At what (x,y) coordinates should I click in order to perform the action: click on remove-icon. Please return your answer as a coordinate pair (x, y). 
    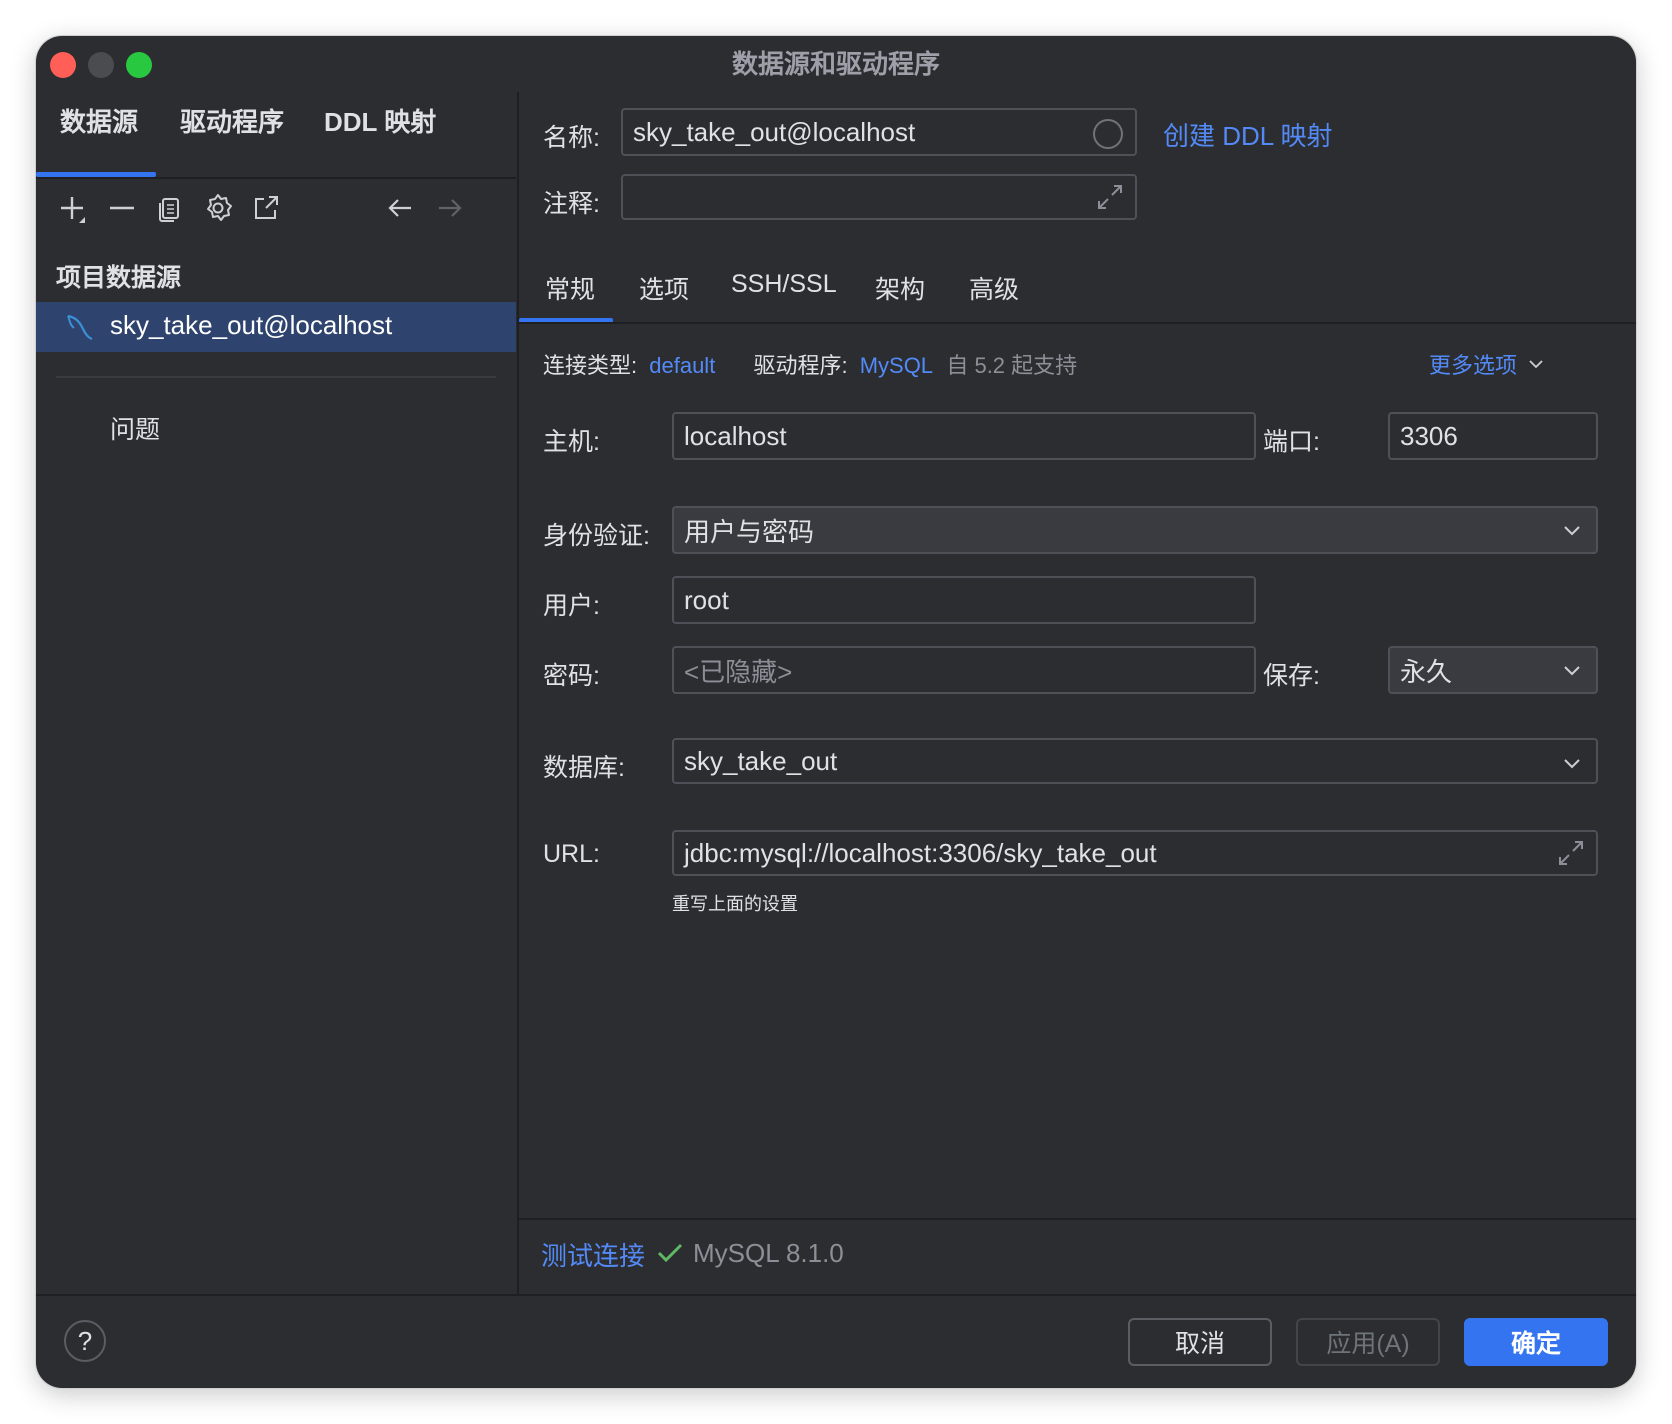
    Looking at the image, I should click on (122, 208).